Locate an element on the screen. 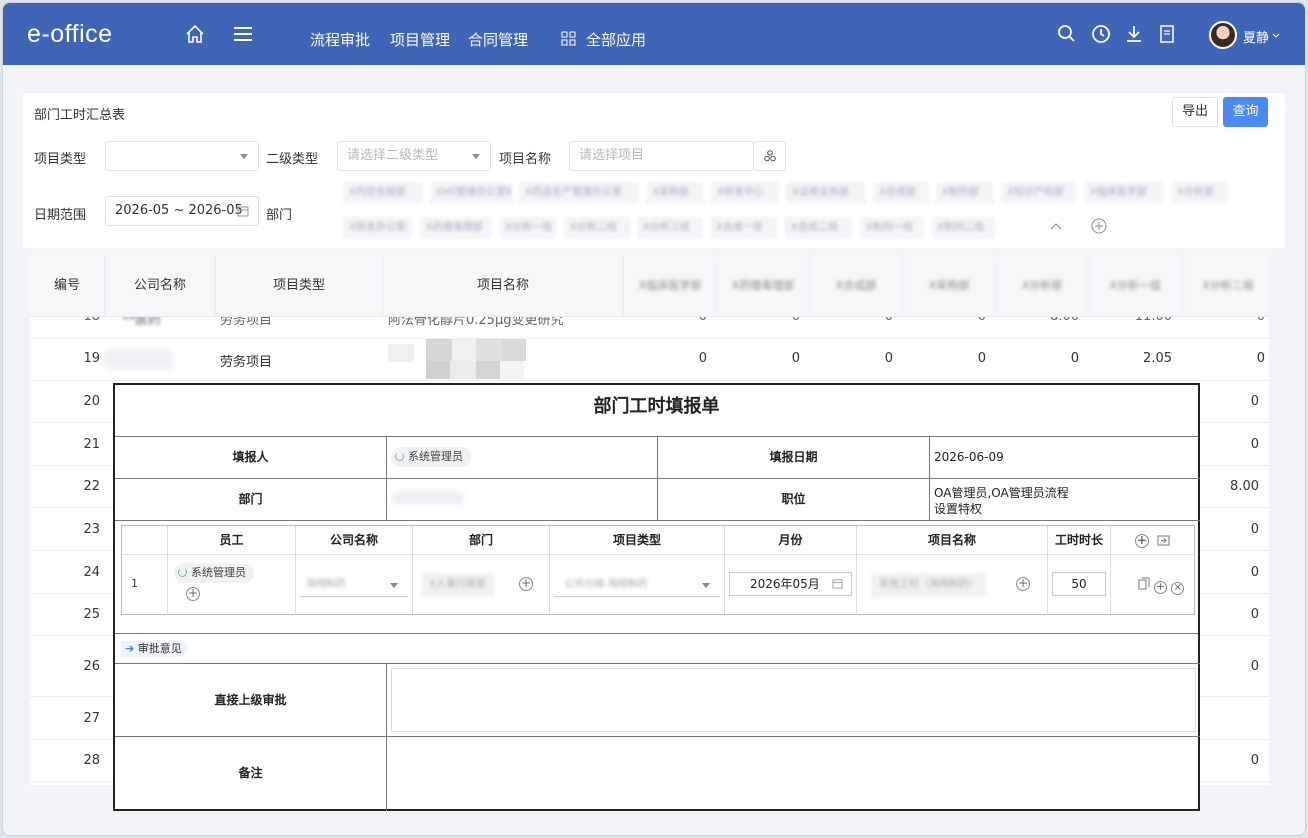 The width and height of the screenshot is (1308, 838). add-dept-icon is located at coordinates (1099, 226).